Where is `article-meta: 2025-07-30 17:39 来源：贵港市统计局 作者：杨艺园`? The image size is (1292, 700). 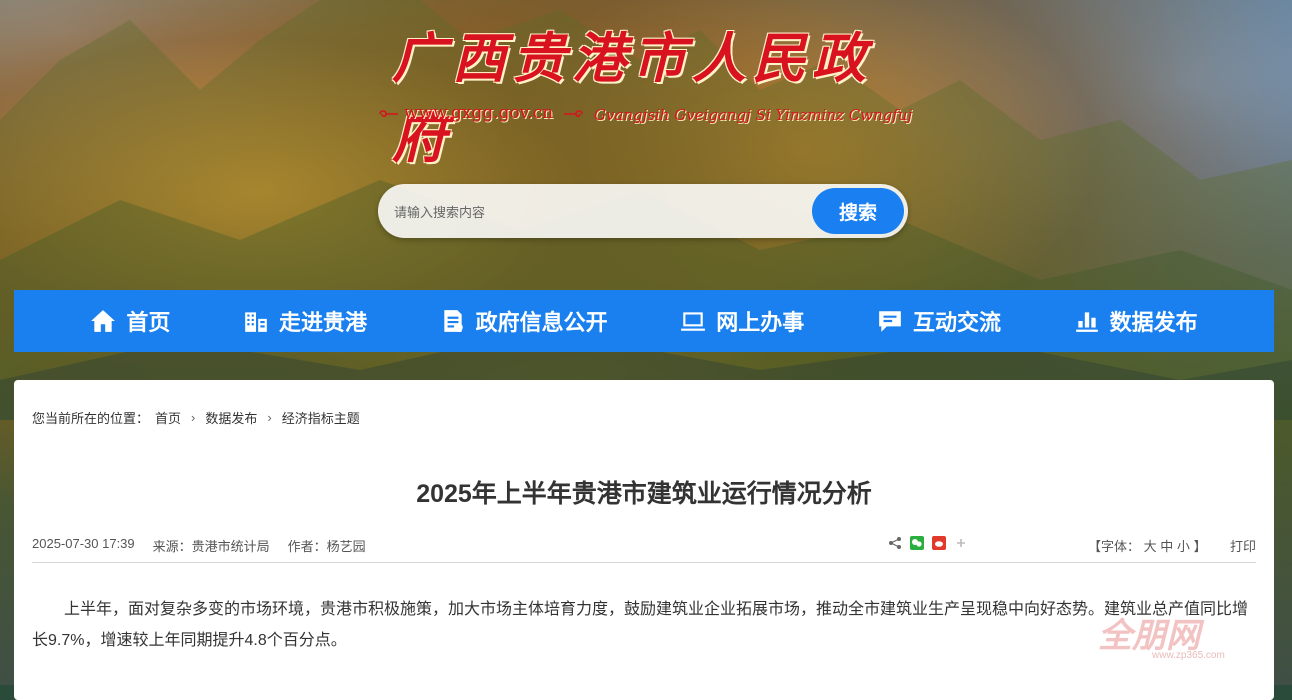
article-meta: 2025-07-30 17:39 来源：贵港市统计局 作者：杨艺园 is located at coordinates (199, 545).